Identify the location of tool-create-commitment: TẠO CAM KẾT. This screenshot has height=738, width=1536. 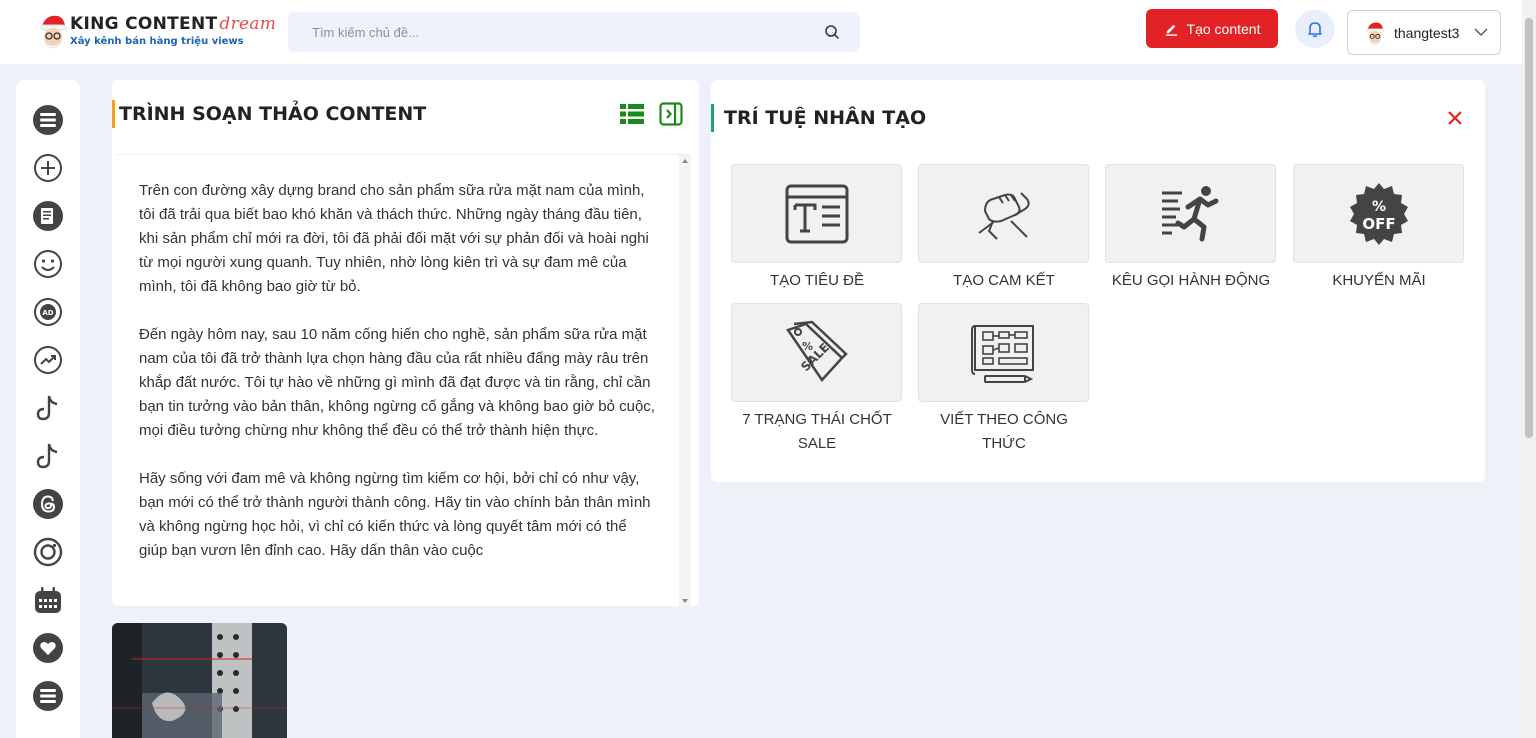
(1004, 228).